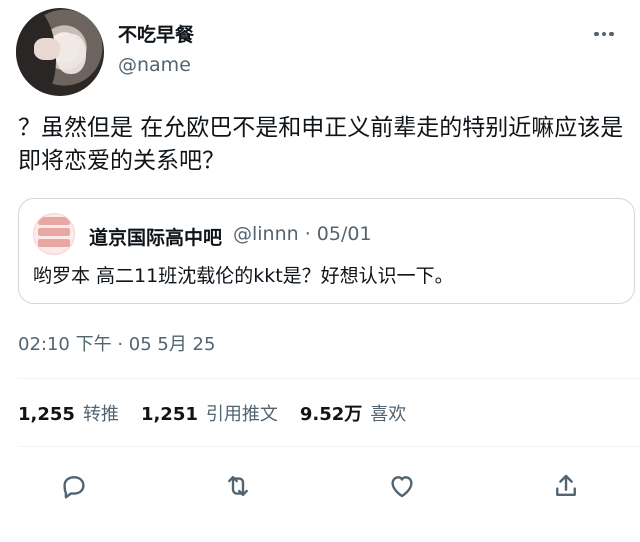  What do you see at coordinates (321, 144) in the screenshot?
I see `tweet-text: ？虽然但是 在允欧巴不是和申正义前辈走的特别近嘛应该是即将恋爱的关系吧？` at bounding box center [321, 144].